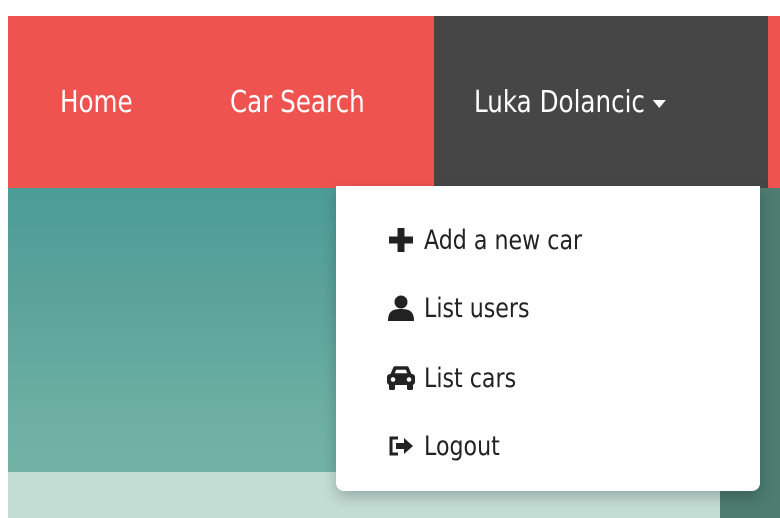  Describe the element at coordinates (503, 240) in the screenshot. I see `menu-item-label: Add a new car` at that location.